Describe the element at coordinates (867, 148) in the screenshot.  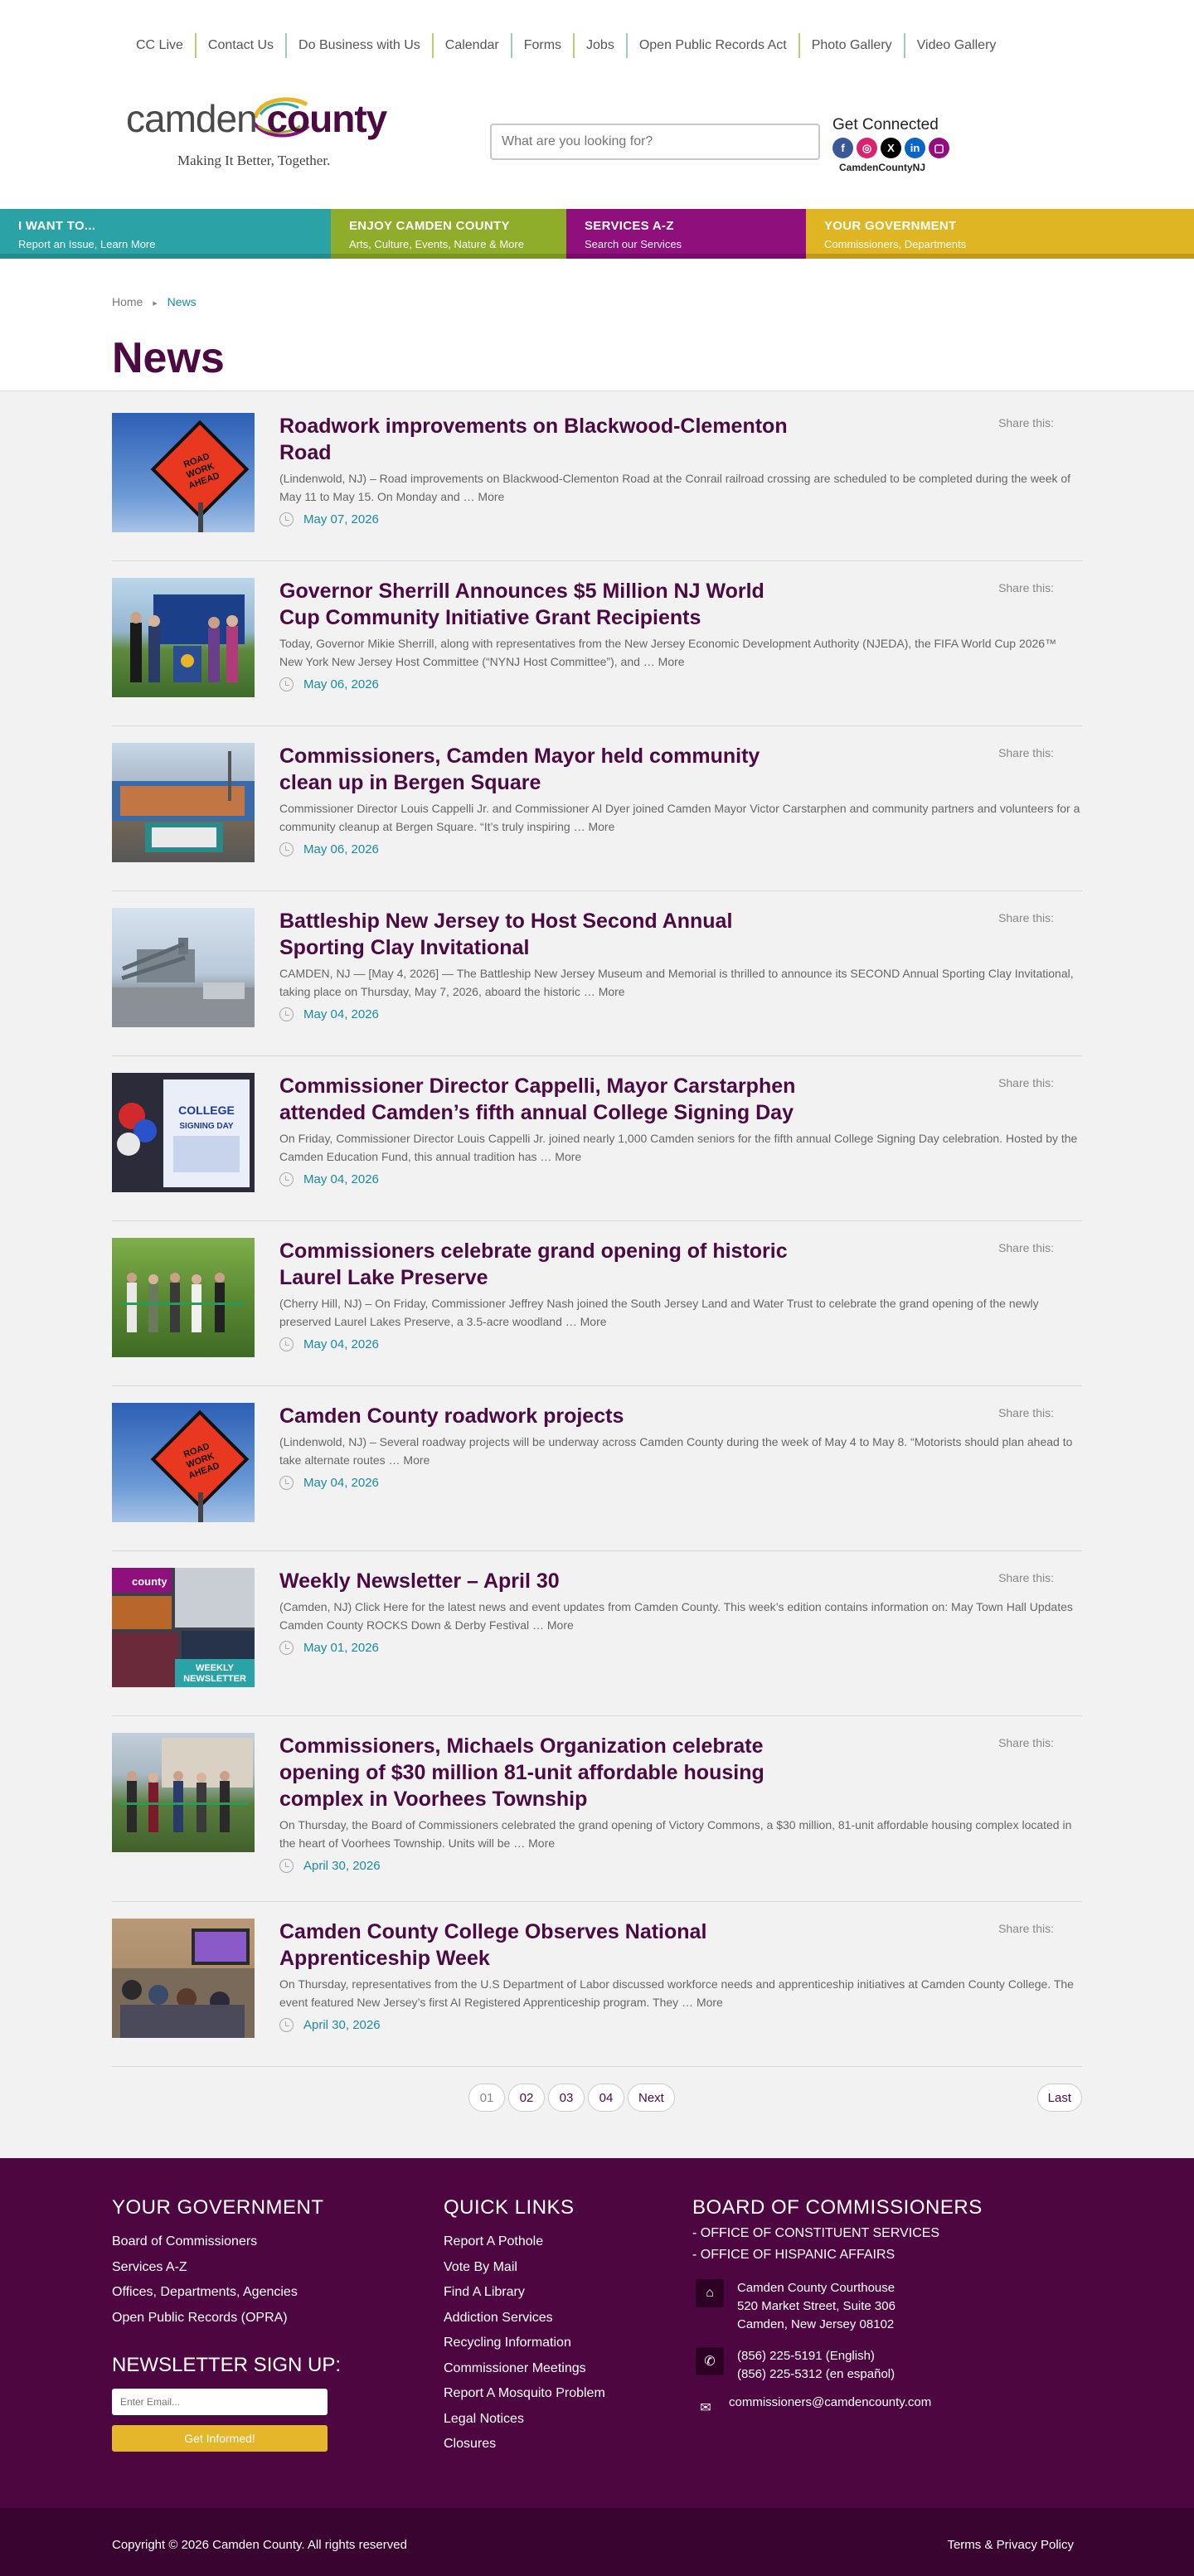
I see `instagram-icon: ◎` at that location.